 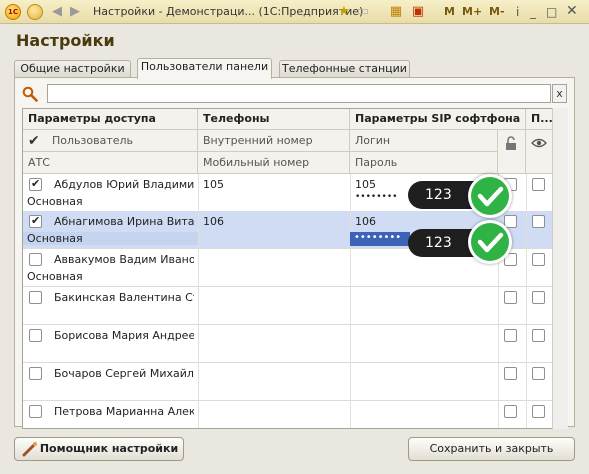 I want to click on vertical-scrollbar, so click(x=560, y=268).